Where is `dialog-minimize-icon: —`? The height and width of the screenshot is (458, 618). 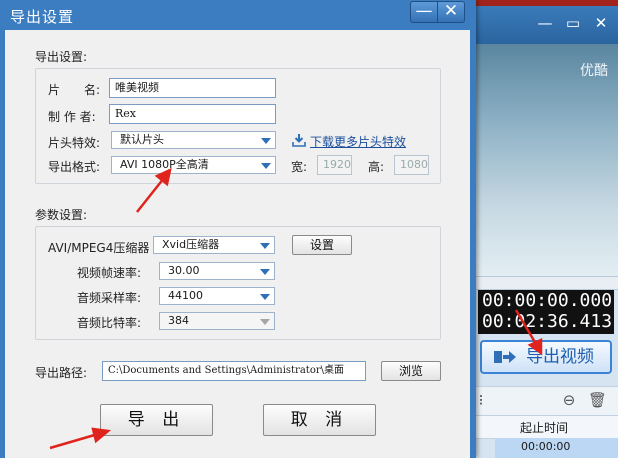 dialog-minimize-icon: — is located at coordinates (424, 12).